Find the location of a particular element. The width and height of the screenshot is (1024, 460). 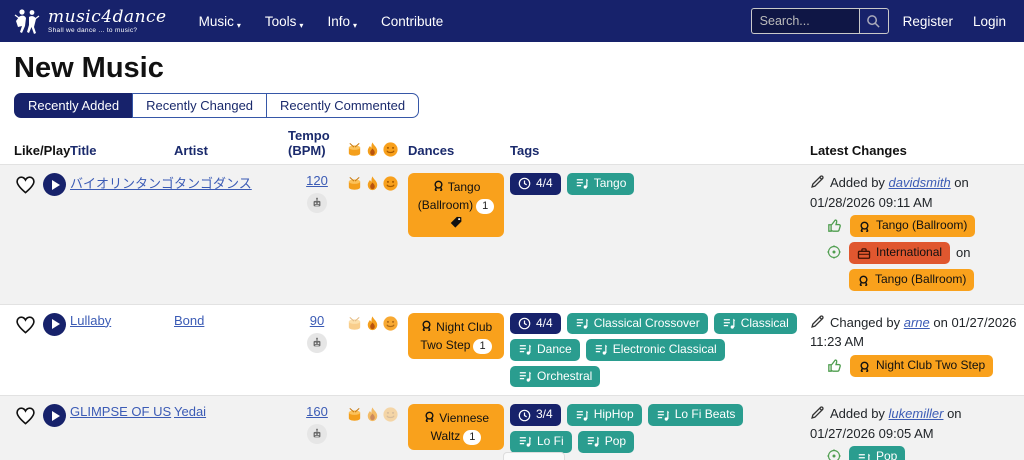

change-entry: Tango (Ballroom) is located at coordinates (914, 226).